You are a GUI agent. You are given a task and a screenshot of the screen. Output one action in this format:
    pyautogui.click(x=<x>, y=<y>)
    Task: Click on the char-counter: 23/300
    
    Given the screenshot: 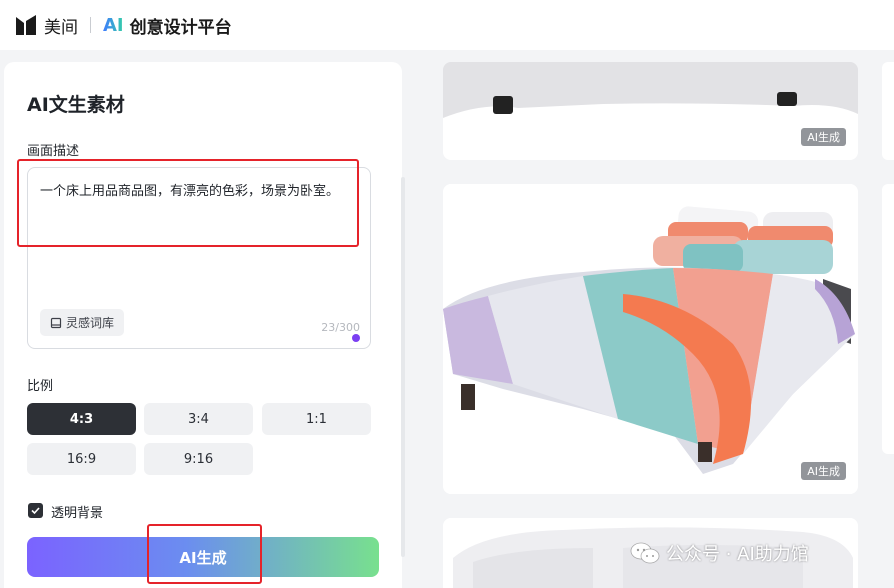 What is the action you would take?
    pyautogui.click(x=340, y=327)
    